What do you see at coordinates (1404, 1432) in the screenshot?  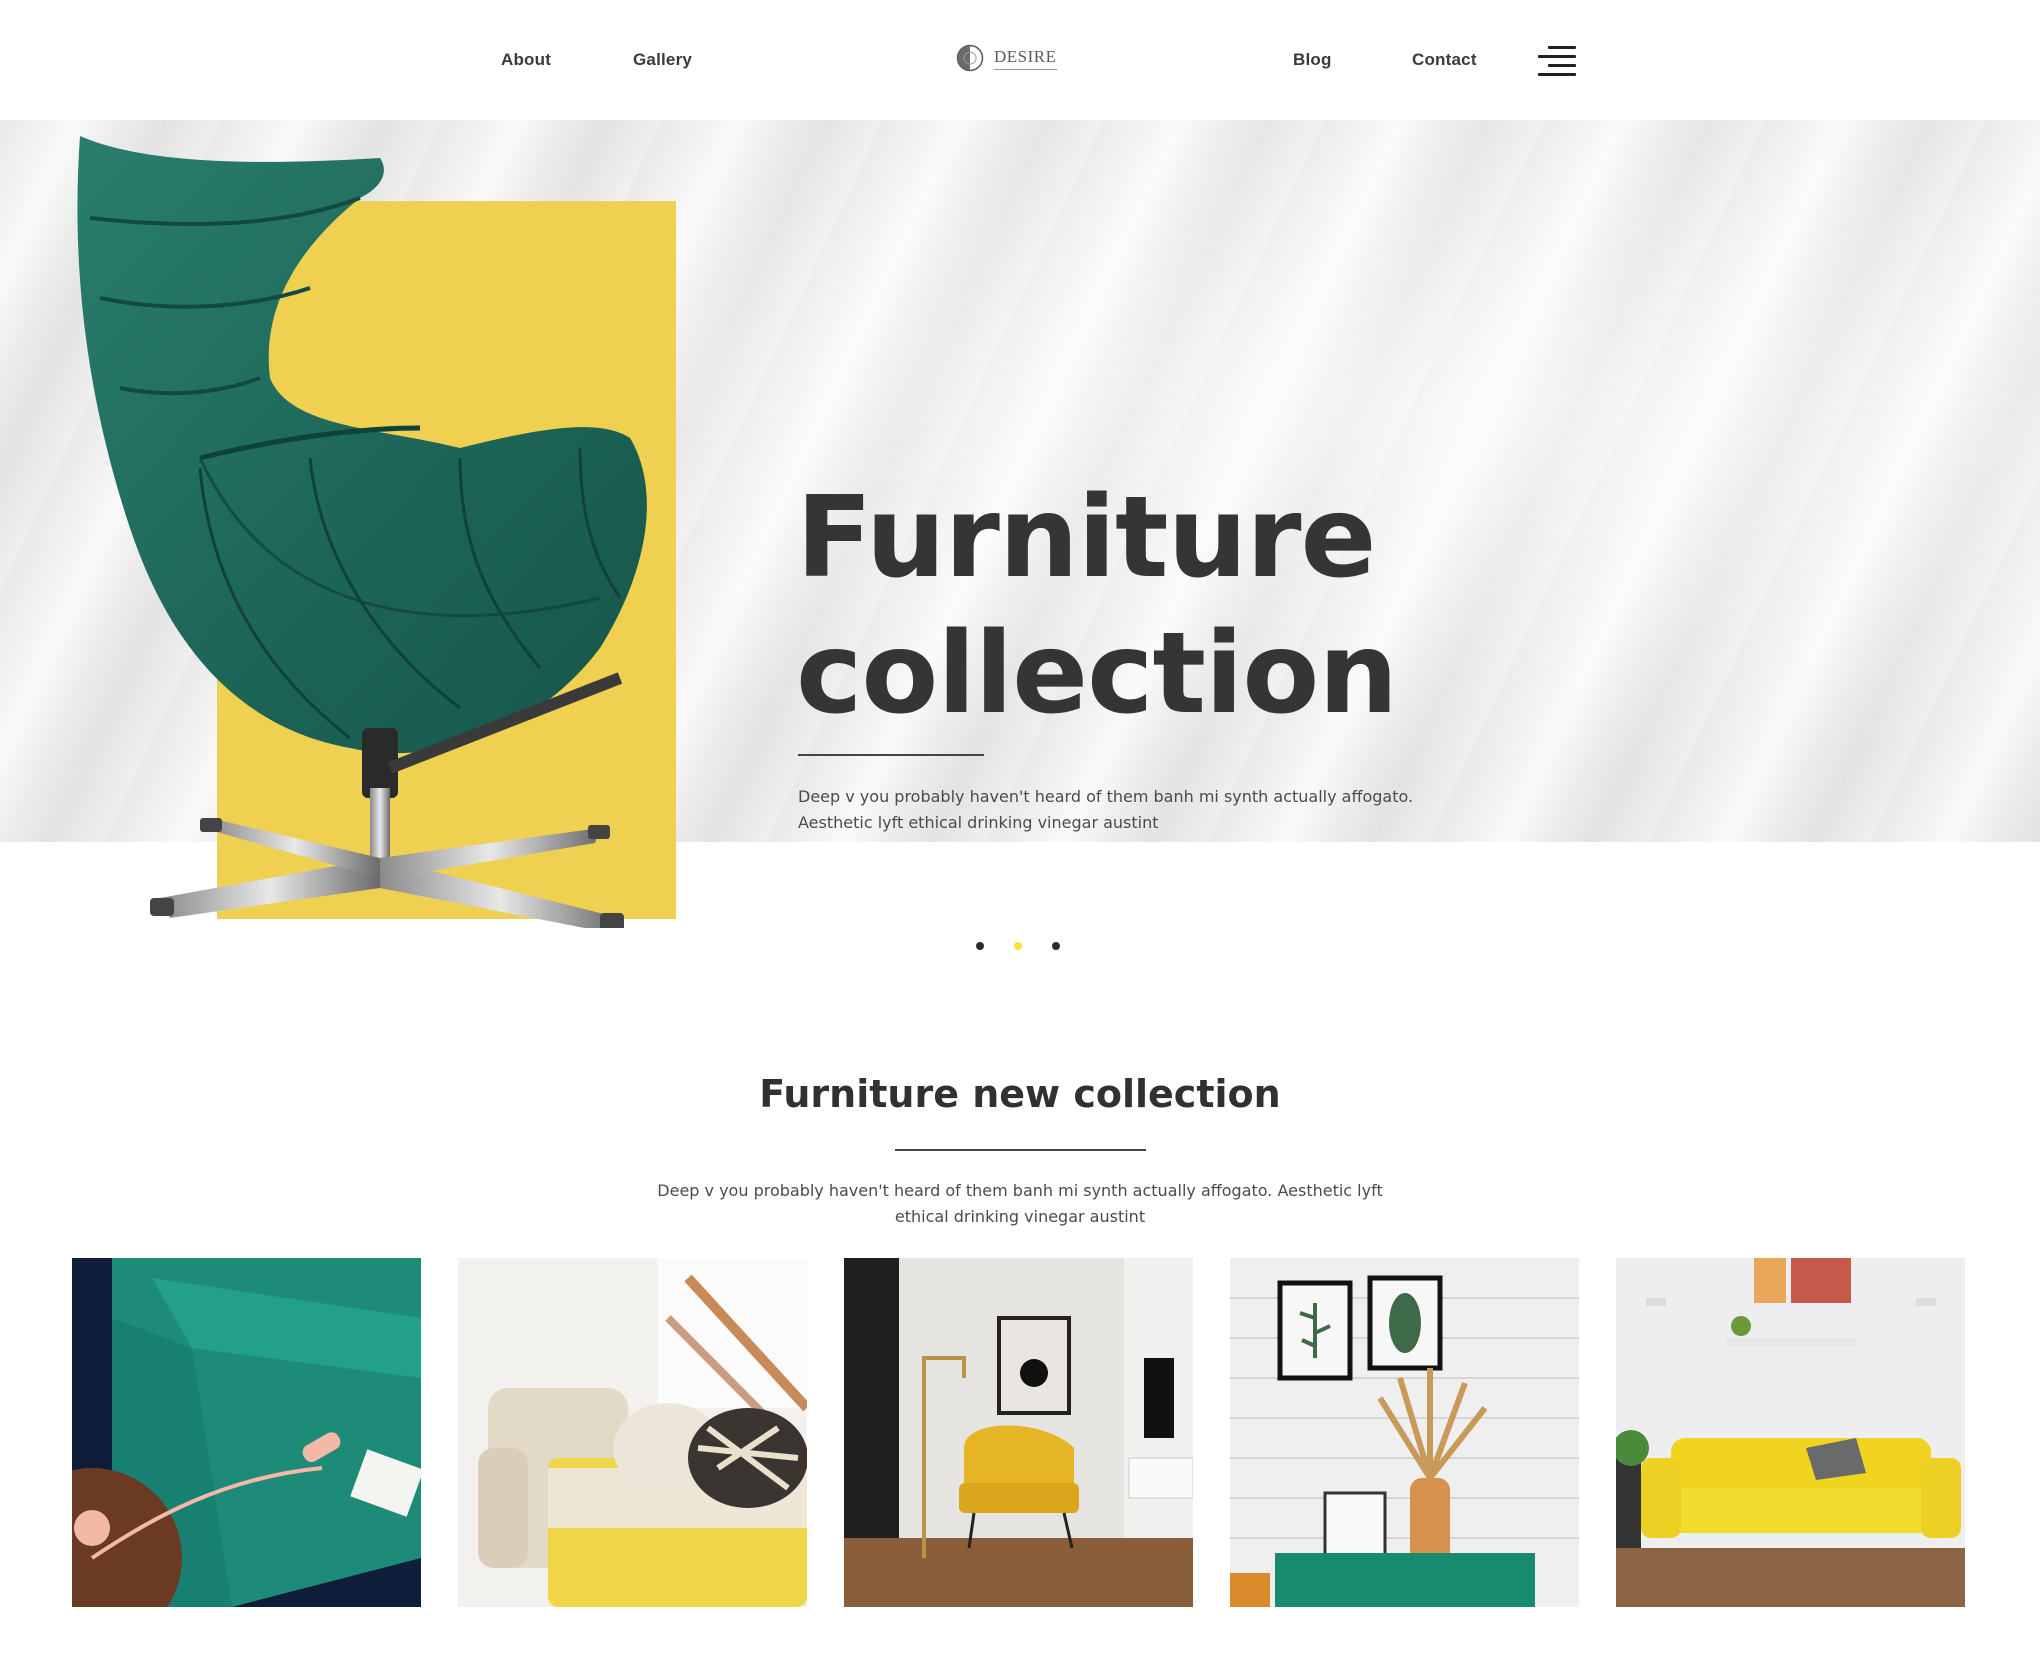 I see `green-console-dried-flowers-image` at bounding box center [1404, 1432].